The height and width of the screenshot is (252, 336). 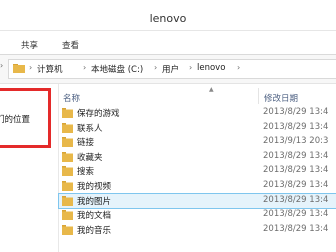 What do you see at coordinates (197, 230) in the screenshot?
I see `file-row: 我的音乐 2013/8/29 13:4` at bounding box center [197, 230].